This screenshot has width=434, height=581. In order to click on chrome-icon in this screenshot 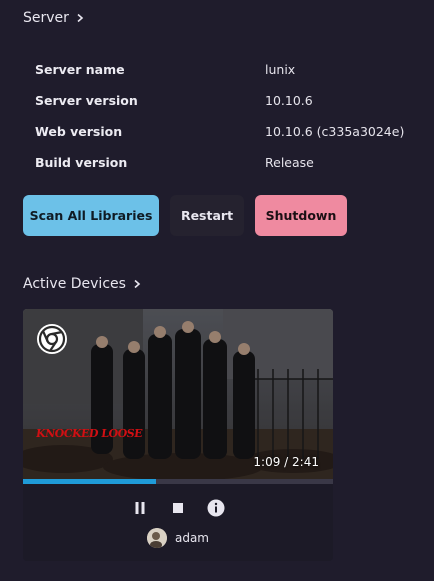, I will do `click(52, 339)`.